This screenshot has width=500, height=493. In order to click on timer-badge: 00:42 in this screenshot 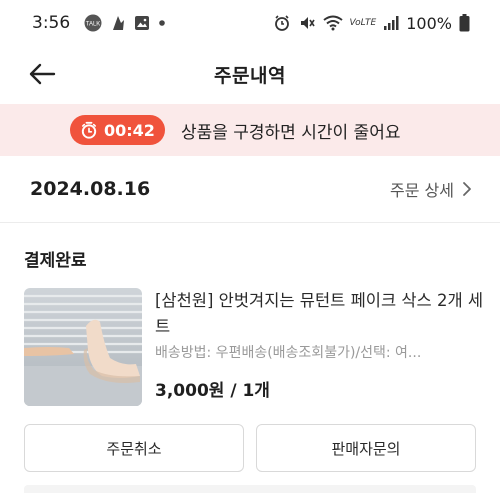, I will do `click(117, 130)`.